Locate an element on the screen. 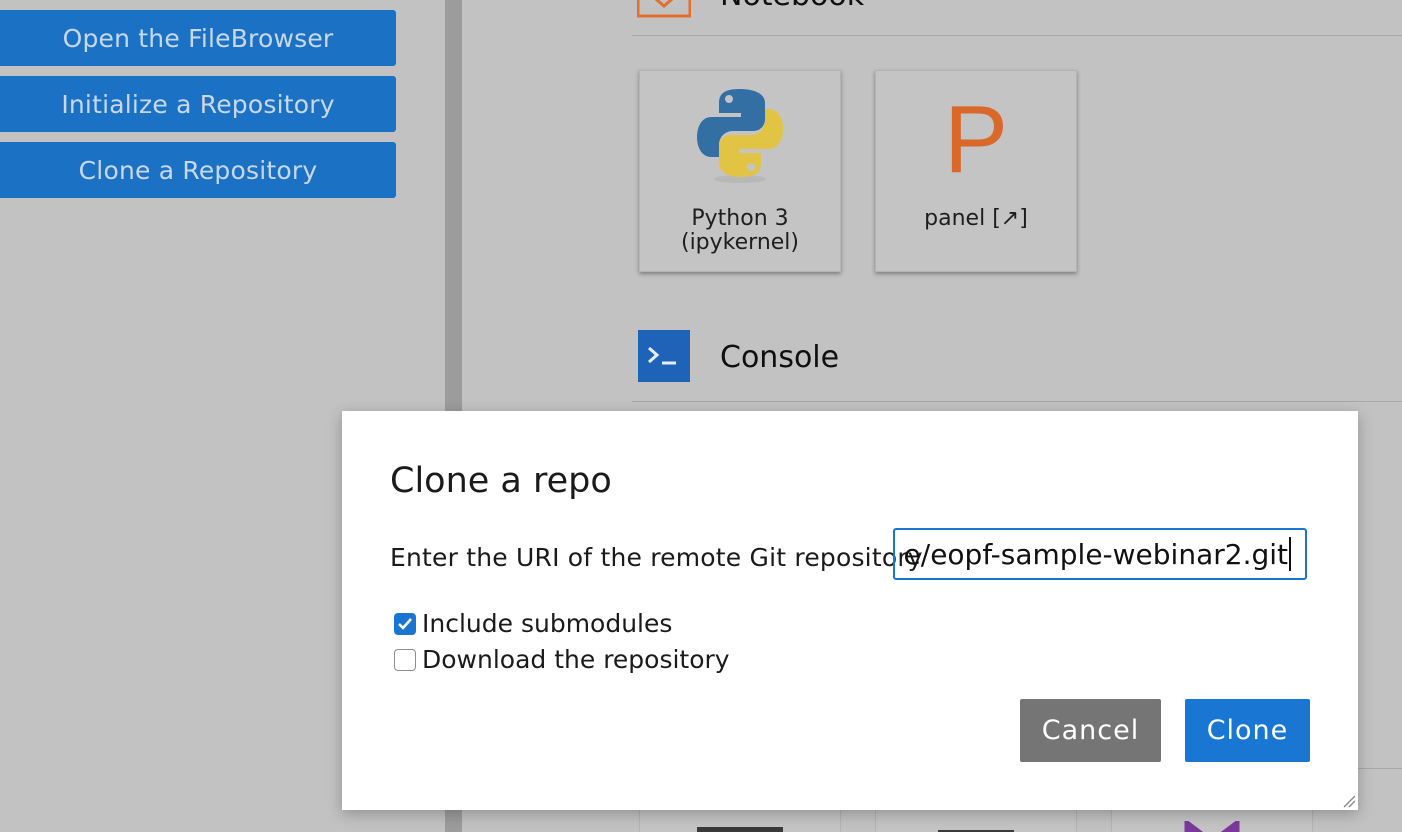 This screenshot has height=832, width=1402. console-section-title: Console is located at coordinates (780, 357).